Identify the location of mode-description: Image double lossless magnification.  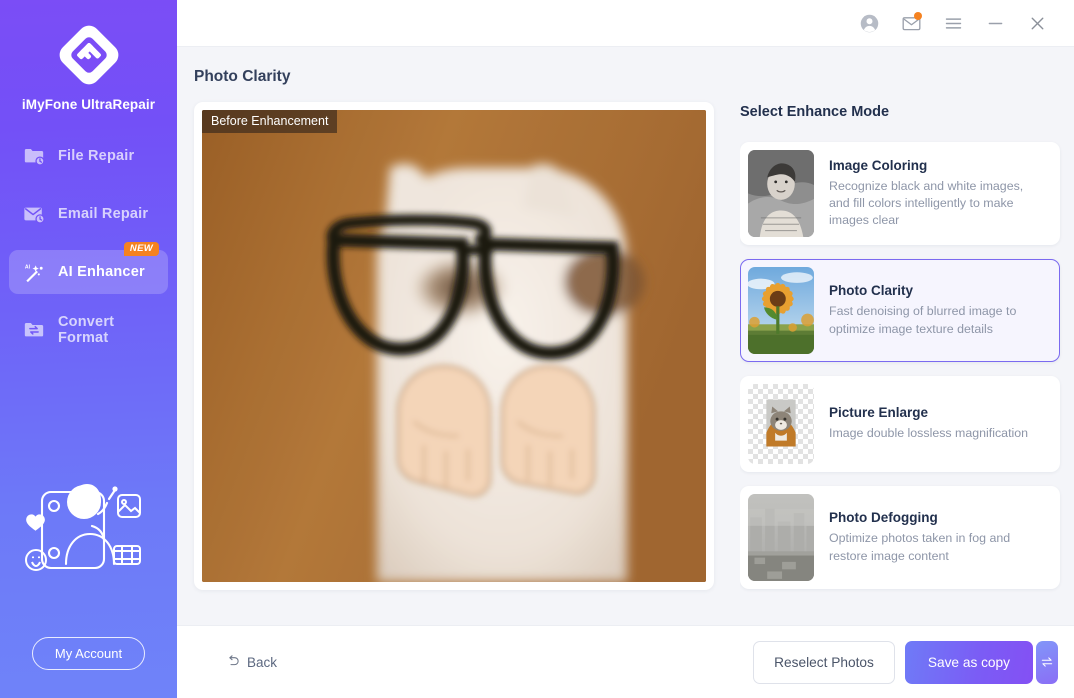
(929, 433).